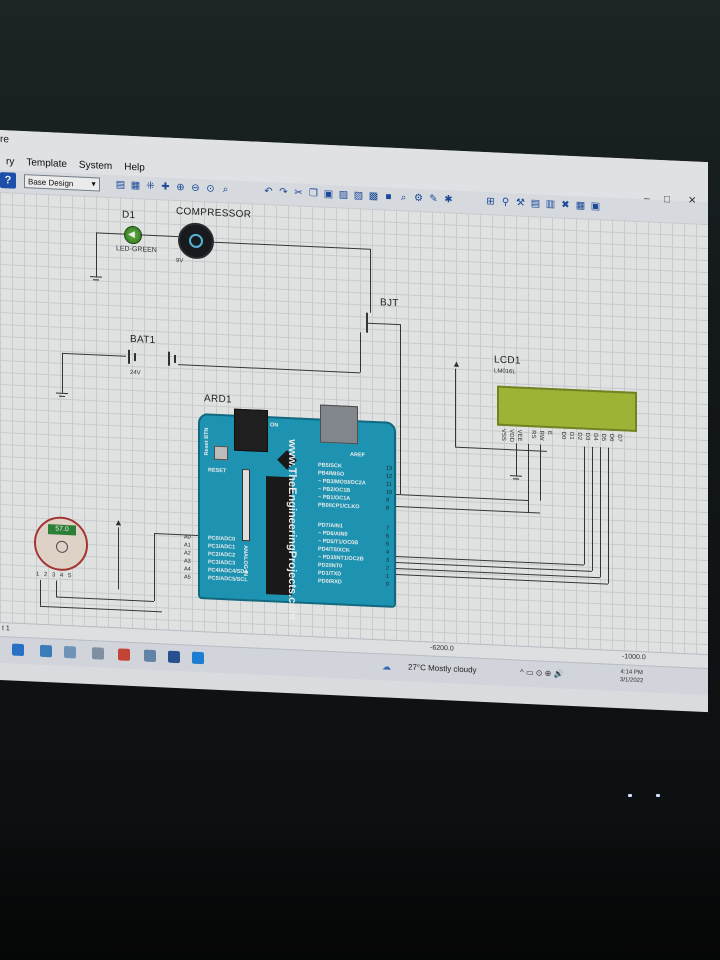  I want to click on menu-help: Help, so click(134, 168).